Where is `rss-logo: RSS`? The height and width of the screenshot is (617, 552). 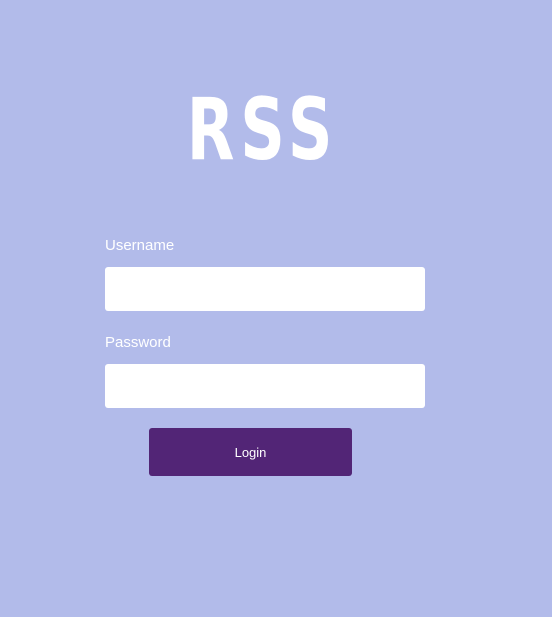 rss-logo: RSS is located at coordinates (262, 130).